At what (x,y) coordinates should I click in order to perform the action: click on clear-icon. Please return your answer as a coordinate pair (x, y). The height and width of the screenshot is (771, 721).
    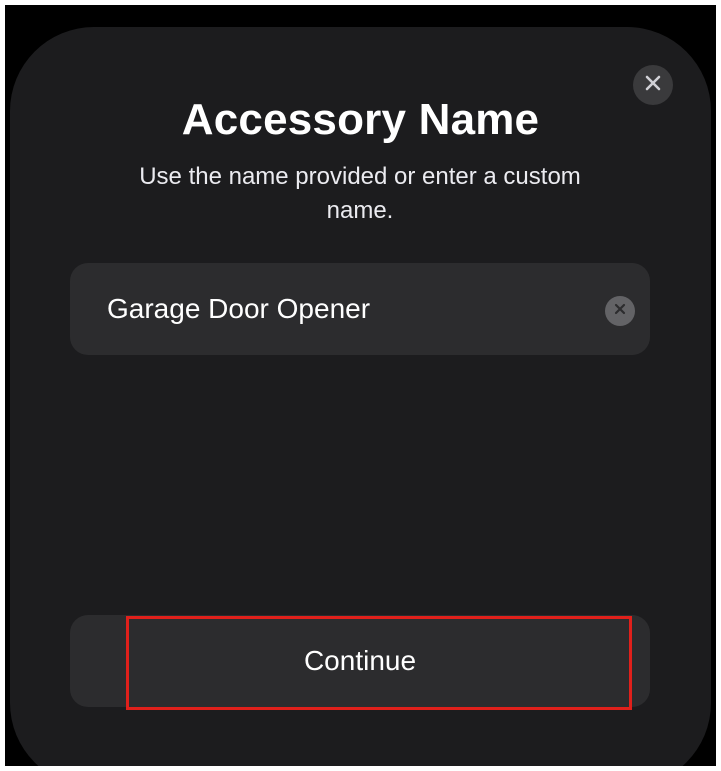
    Looking at the image, I should click on (620, 311).